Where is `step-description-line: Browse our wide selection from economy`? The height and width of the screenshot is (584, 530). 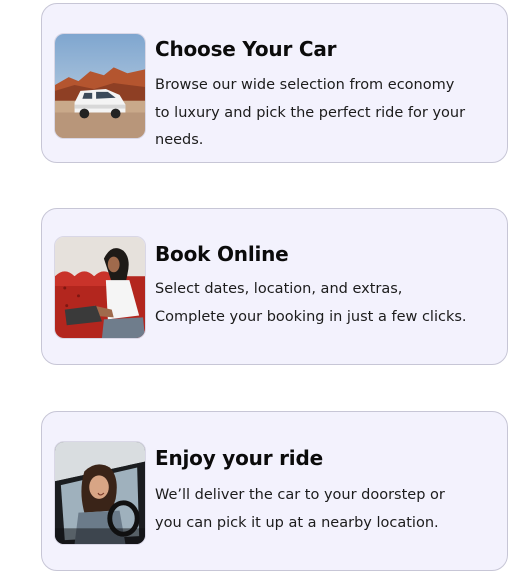
step-description-line: Browse our wide selection from economy is located at coordinates (305, 85).